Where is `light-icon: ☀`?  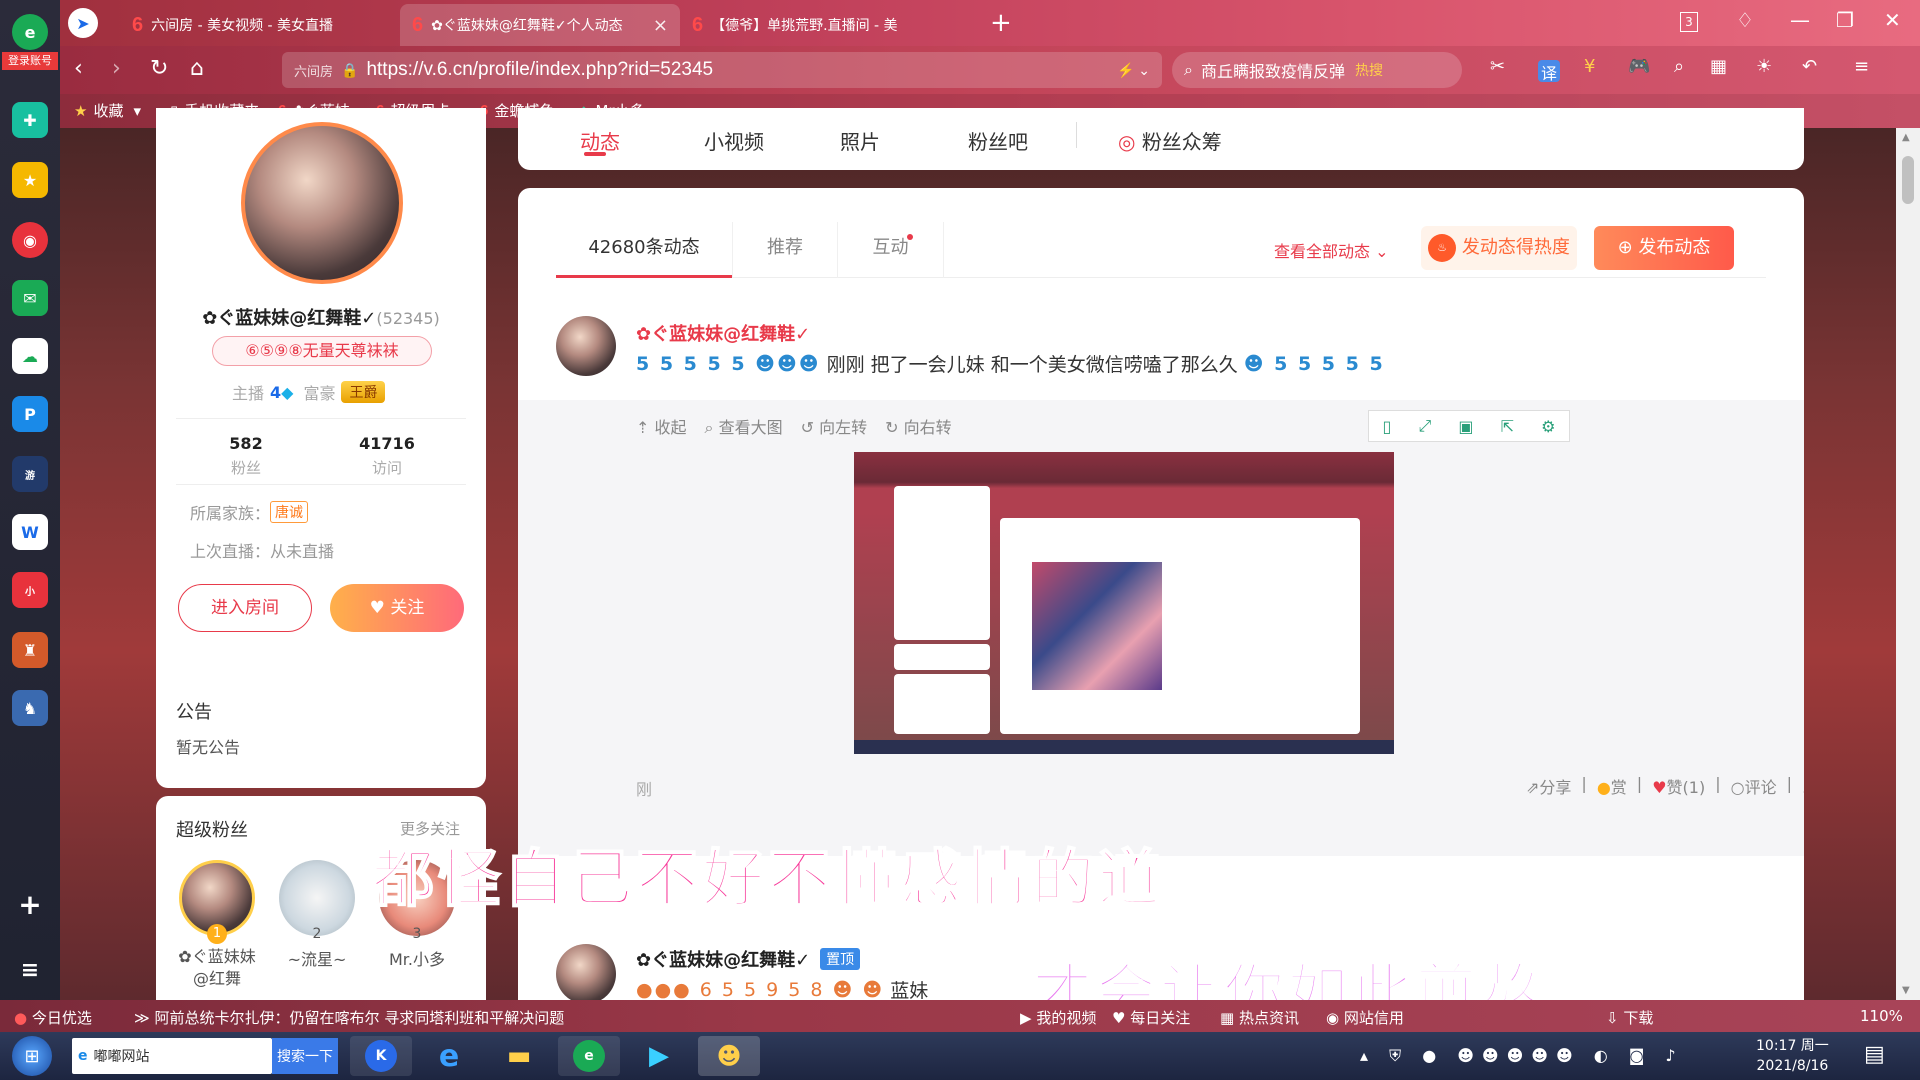
light-icon: ☀ is located at coordinates (1764, 66).